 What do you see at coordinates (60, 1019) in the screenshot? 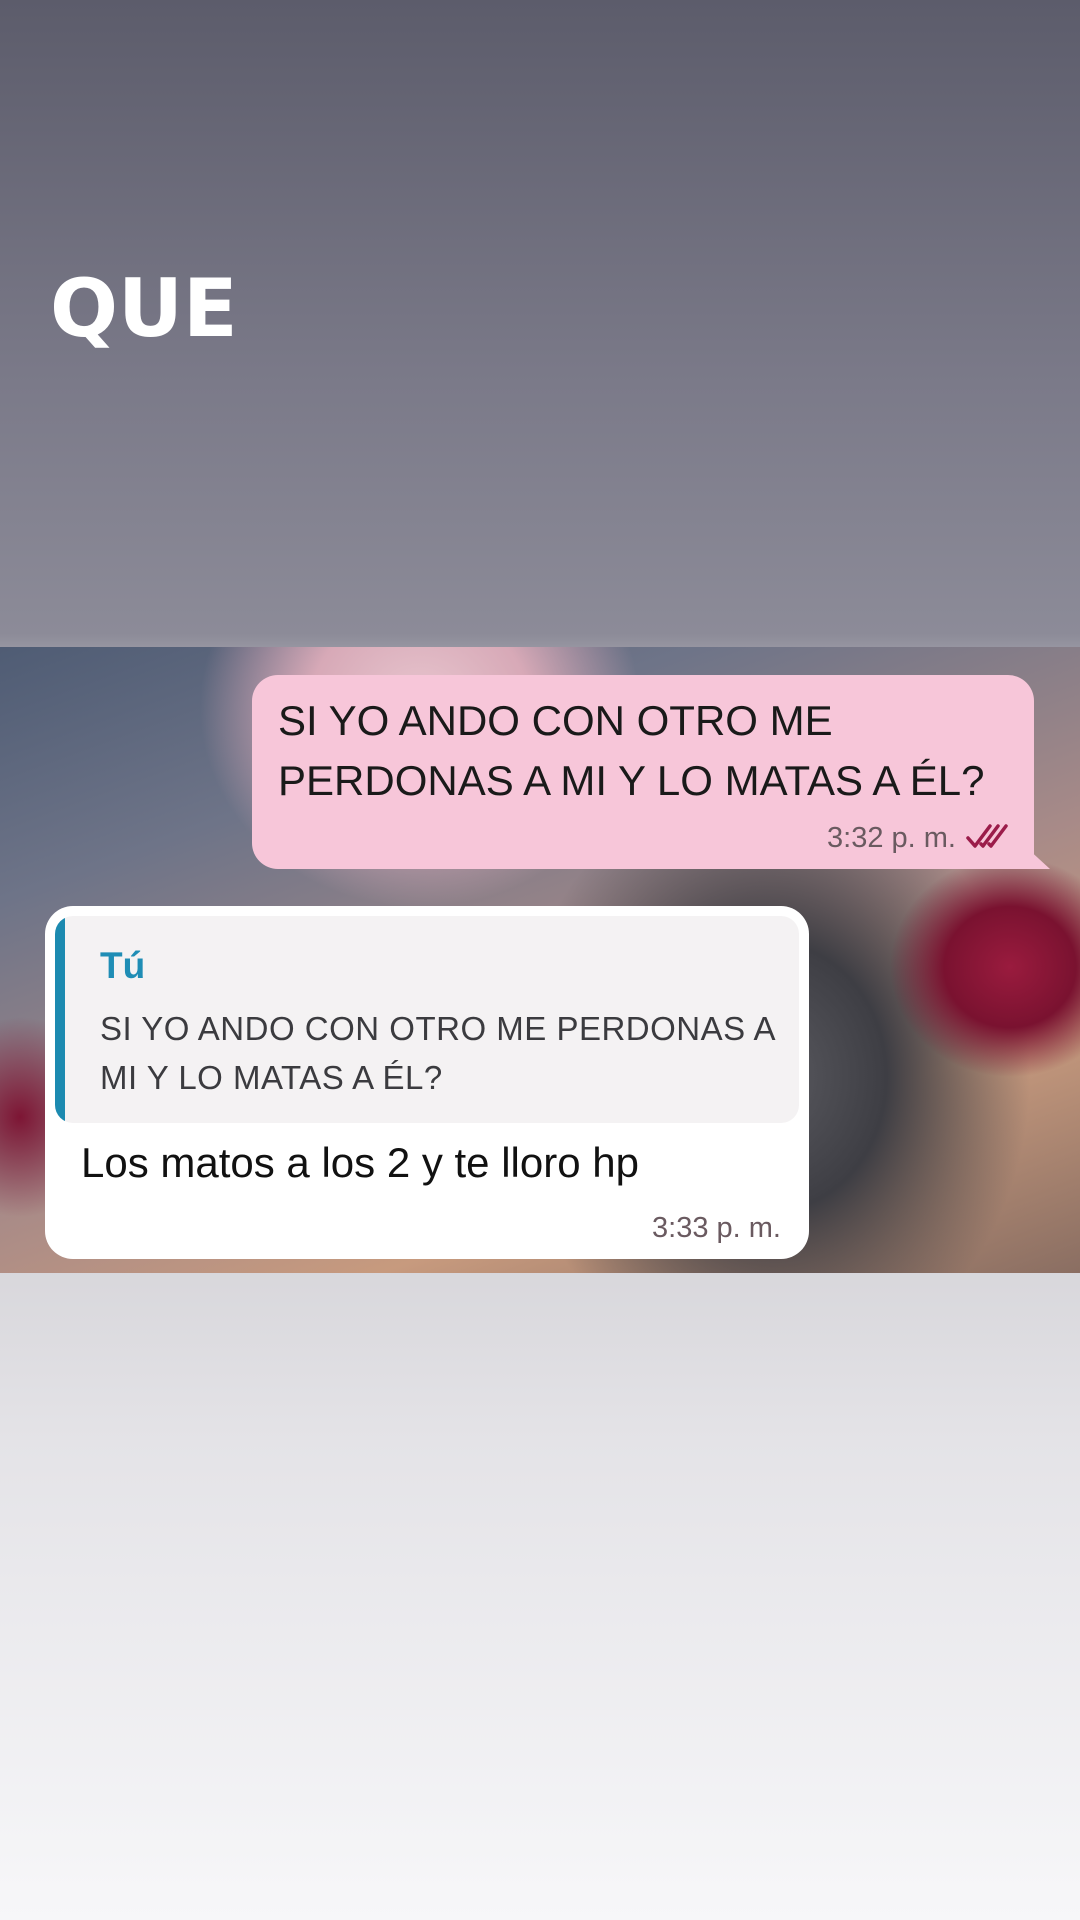
I see `quote-accent-bar` at bounding box center [60, 1019].